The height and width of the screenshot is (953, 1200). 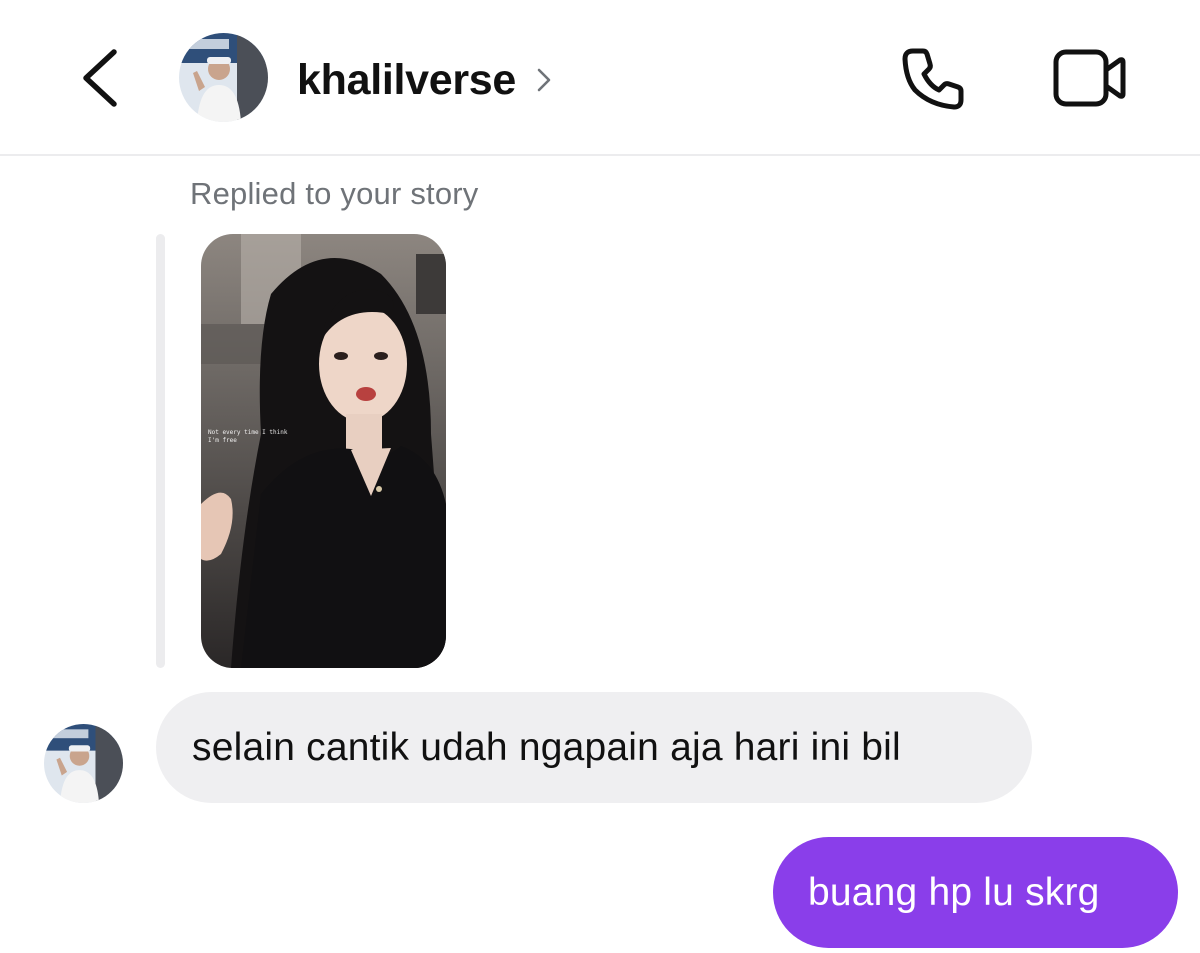 What do you see at coordinates (222, 440) in the screenshot?
I see `svg-text: I'm free` at bounding box center [222, 440].